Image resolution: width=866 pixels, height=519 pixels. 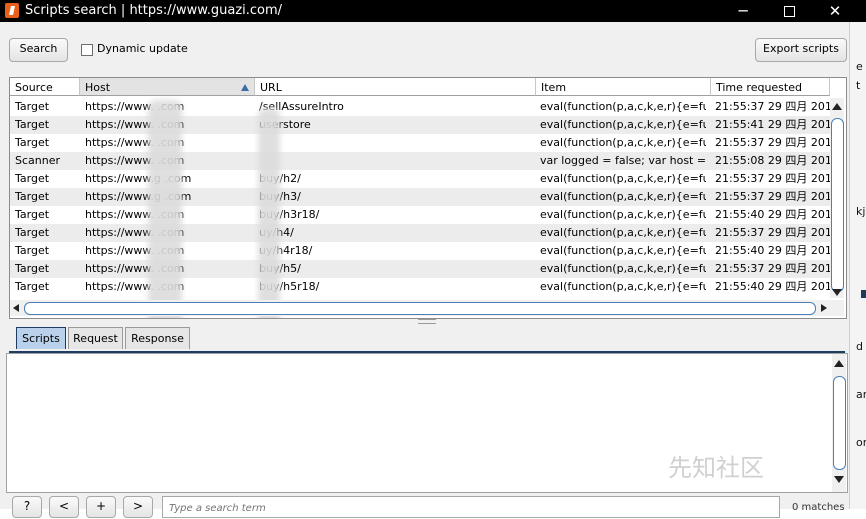 I want to click on tab-scripts: Scripts, so click(x=41, y=338).